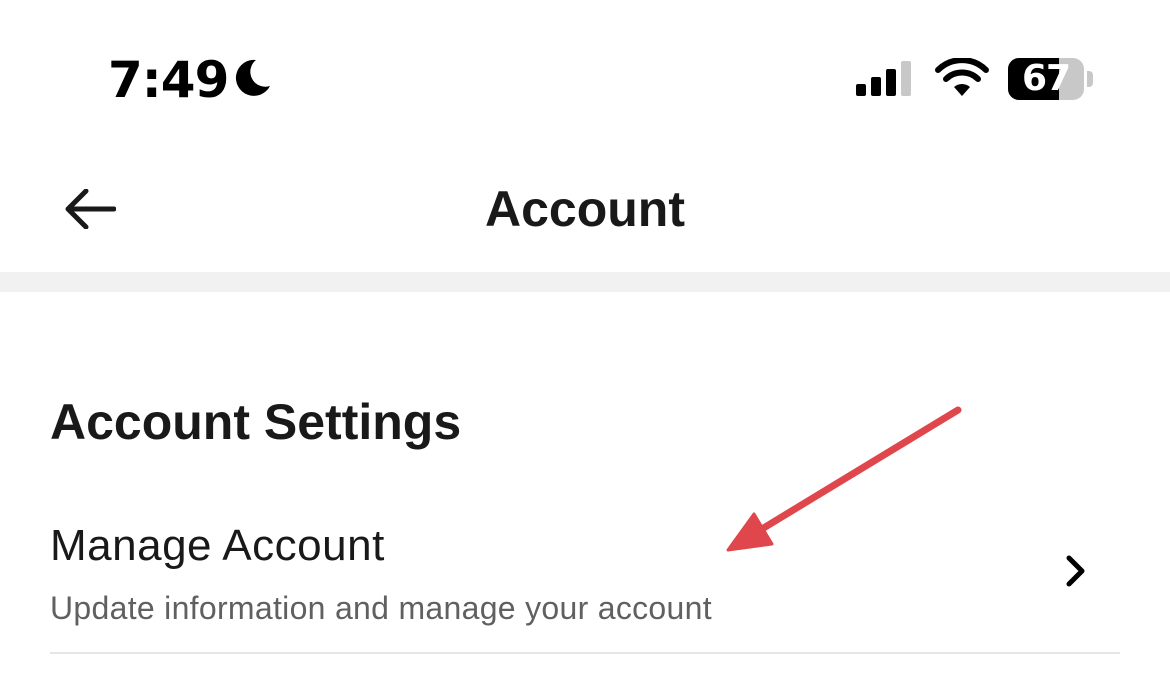 This screenshot has height=678, width=1170. What do you see at coordinates (585, 282) in the screenshot?
I see `header-divider` at bounding box center [585, 282].